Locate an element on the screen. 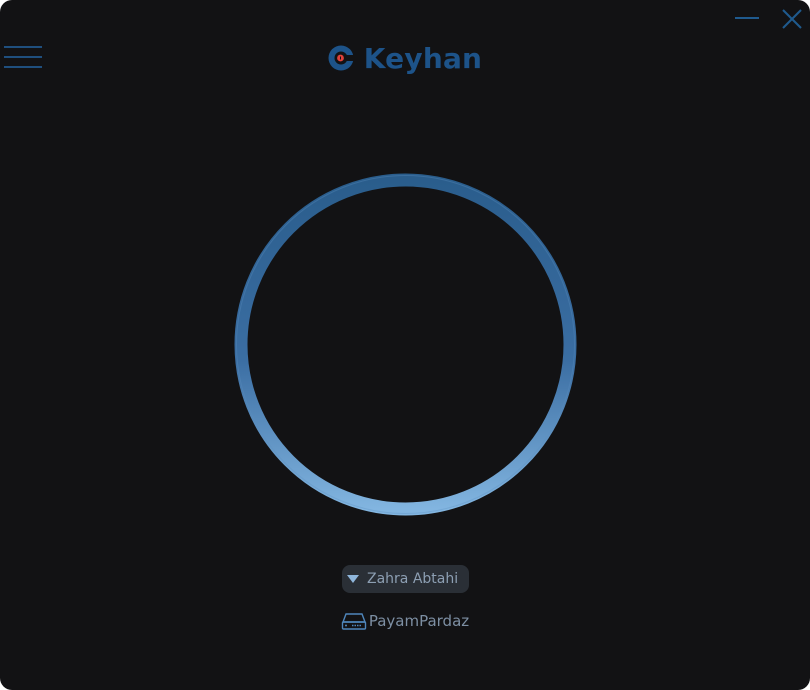  minimize-line is located at coordinates (747, 18).